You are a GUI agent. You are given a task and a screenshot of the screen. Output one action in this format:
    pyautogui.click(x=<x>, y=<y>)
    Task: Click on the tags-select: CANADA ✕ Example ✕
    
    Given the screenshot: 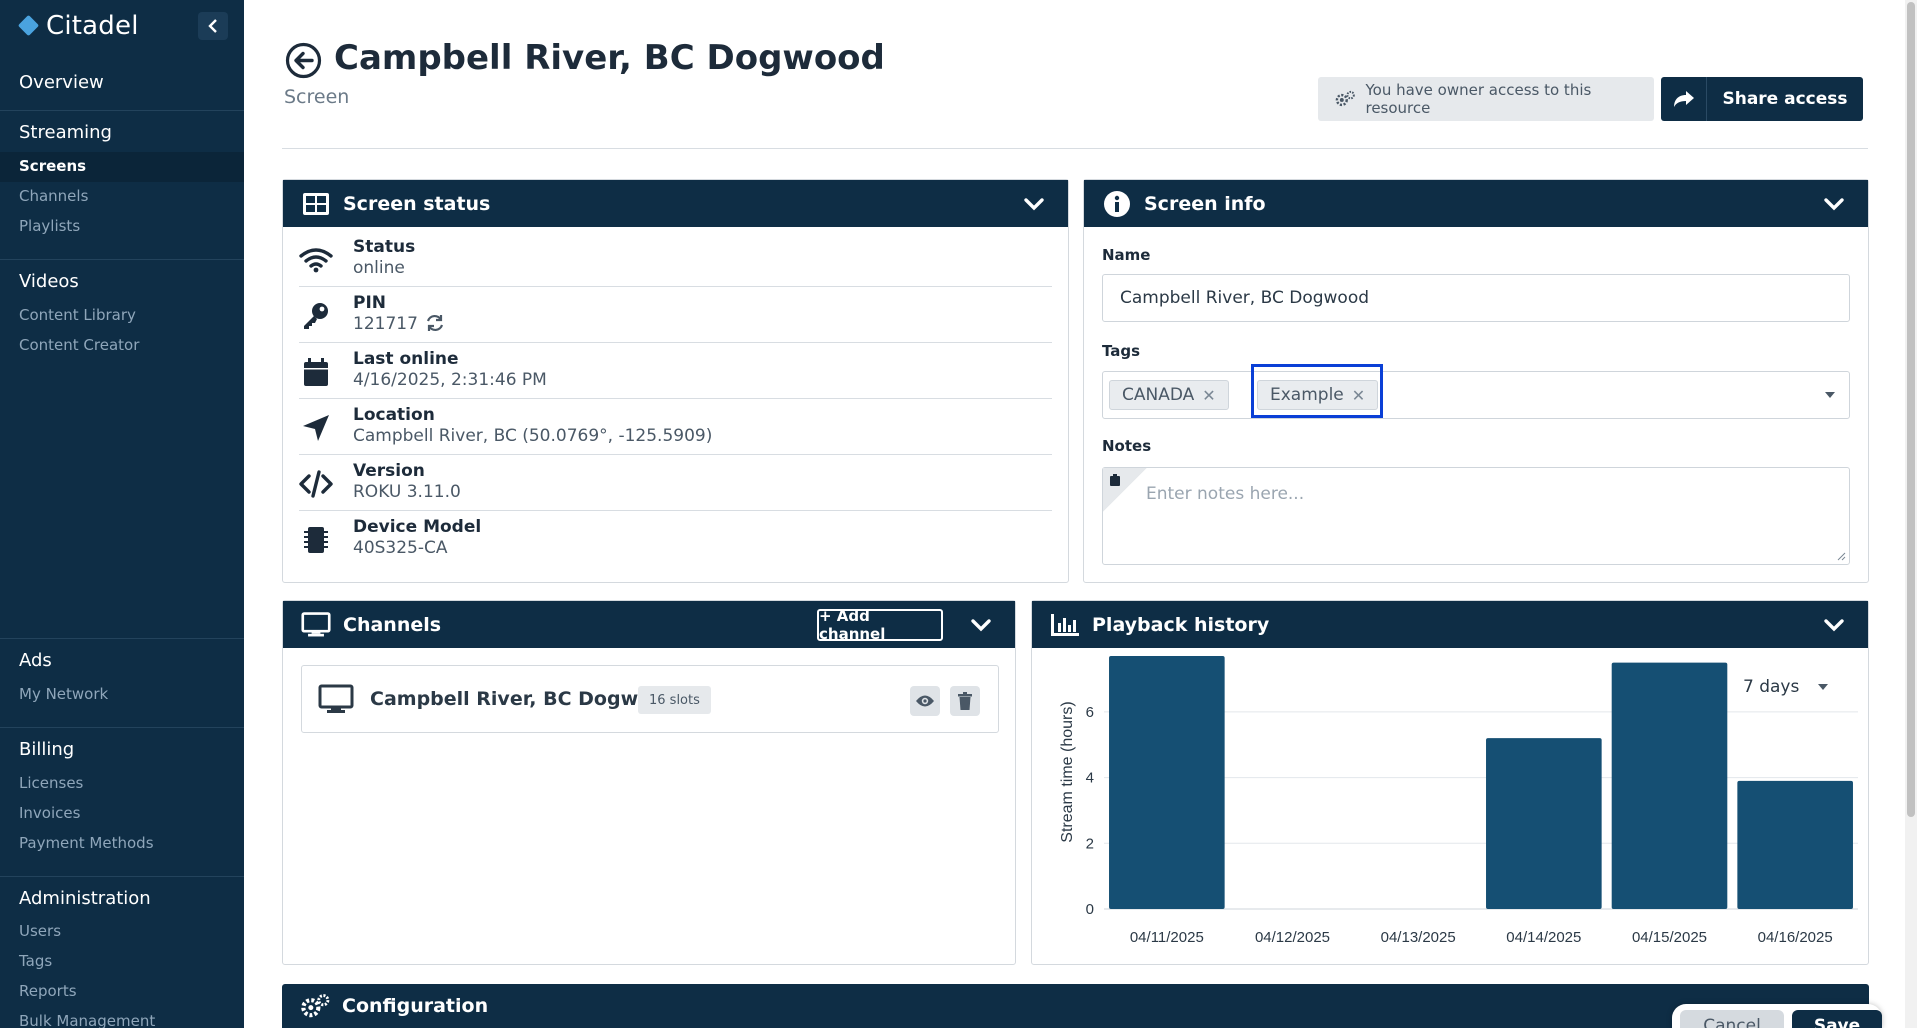 What is the action you would take?
    pyautogui.click(x=1476, y=391)
    